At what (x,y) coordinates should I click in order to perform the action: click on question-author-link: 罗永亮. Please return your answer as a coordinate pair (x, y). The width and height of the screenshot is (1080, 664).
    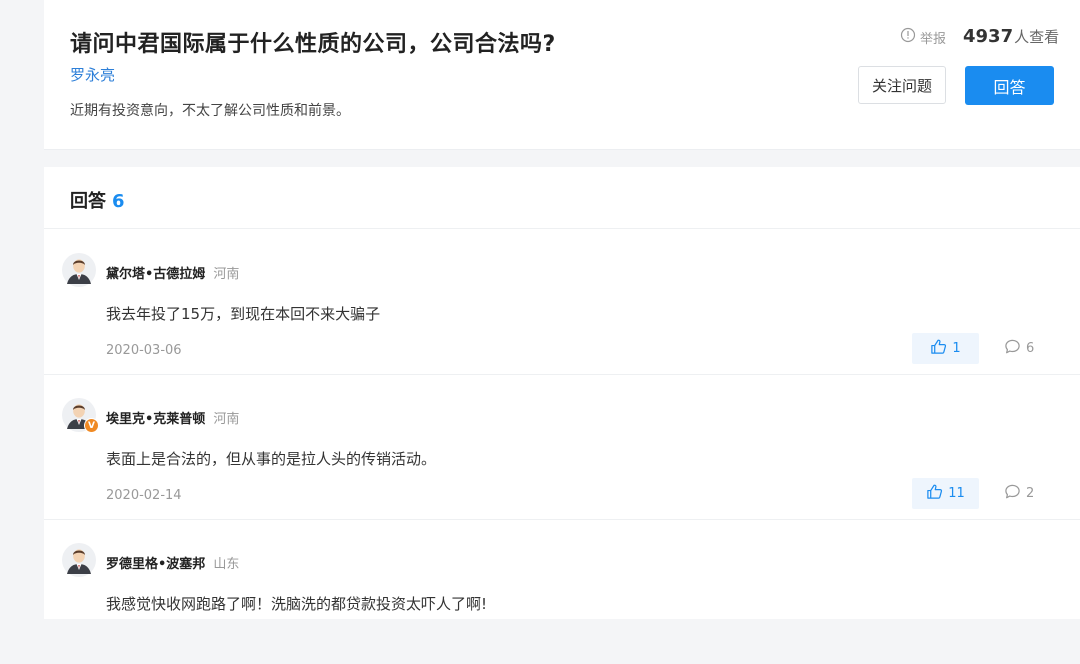
    Looking at the image, I should click on (92, 74).